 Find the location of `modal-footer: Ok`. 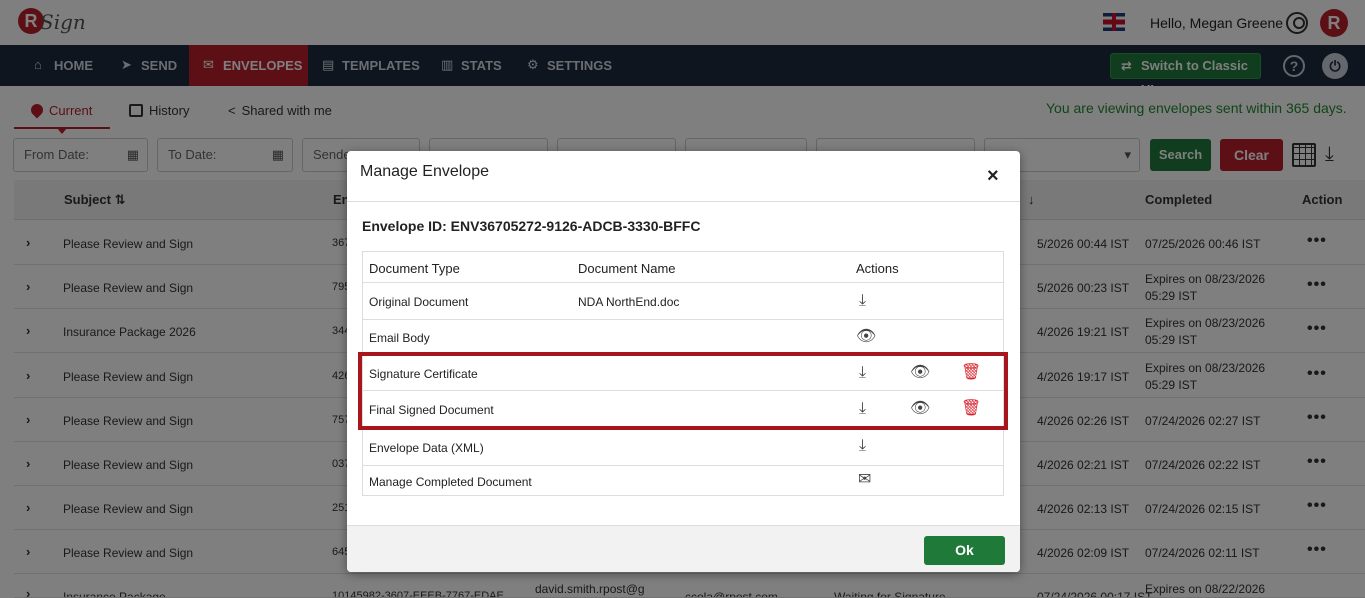

modal-footer: Ok is located at coordinates (683, 548).